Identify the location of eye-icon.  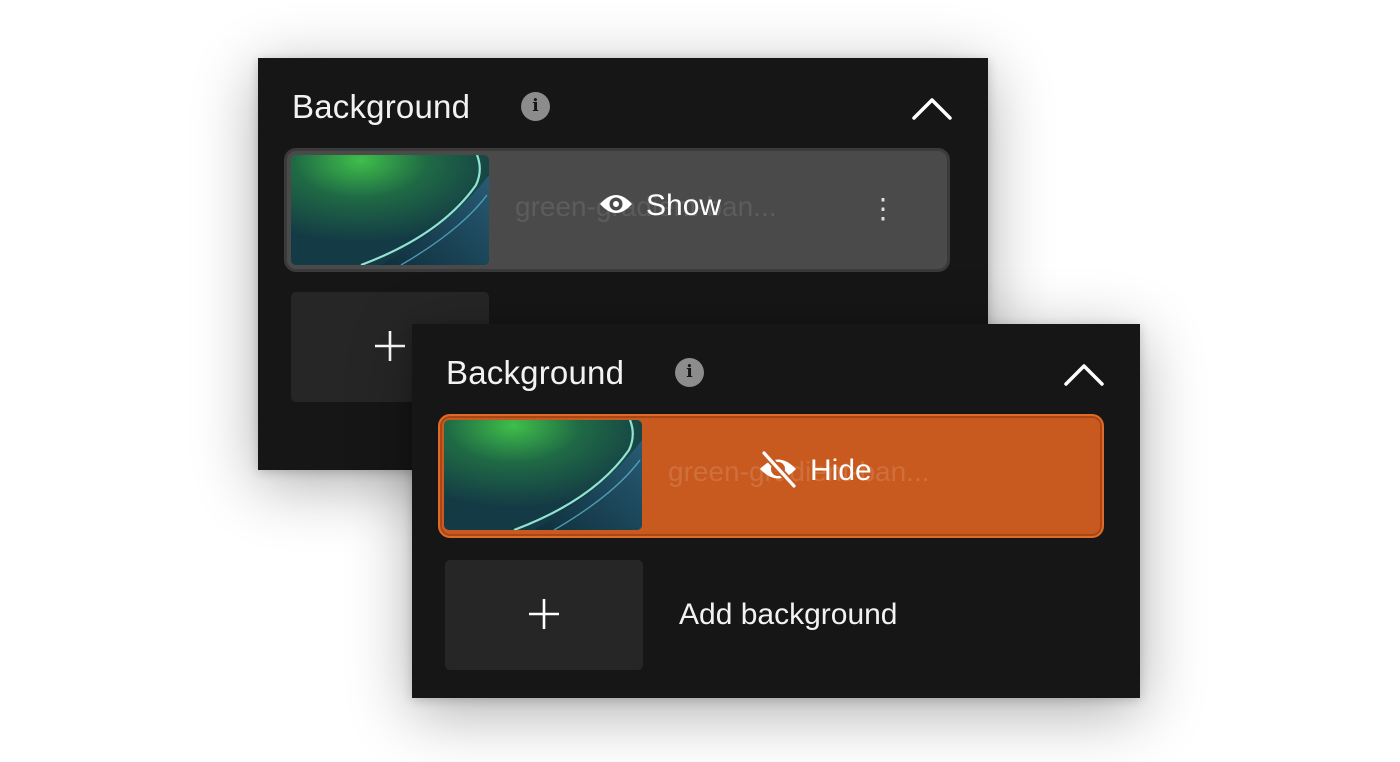
(616, 206).